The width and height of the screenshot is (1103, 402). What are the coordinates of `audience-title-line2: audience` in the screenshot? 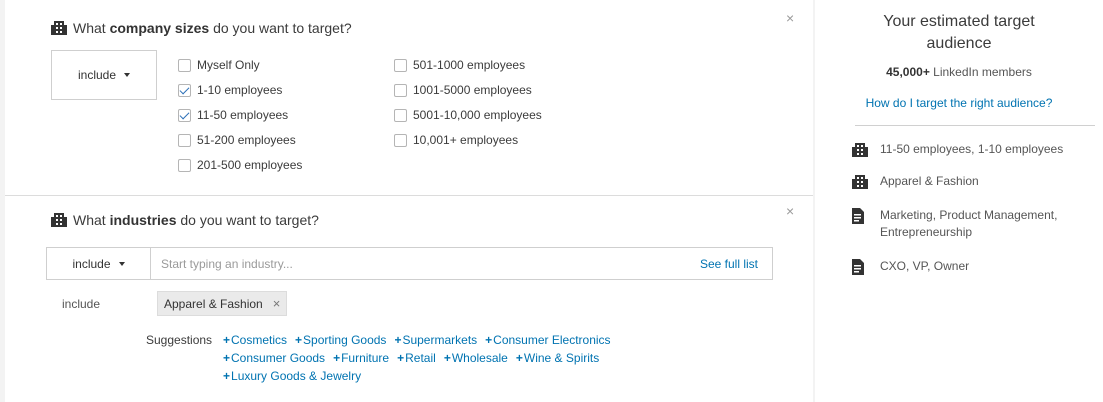 It's located at (959, 43).